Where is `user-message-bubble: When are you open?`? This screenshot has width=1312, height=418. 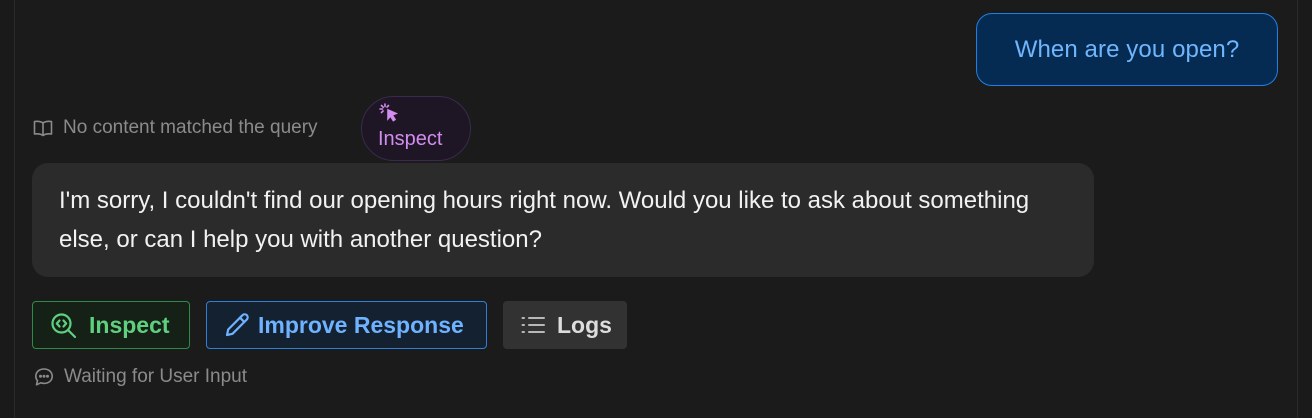
user-message-bubble: When are you open? is located at coordinates (1127, 49).